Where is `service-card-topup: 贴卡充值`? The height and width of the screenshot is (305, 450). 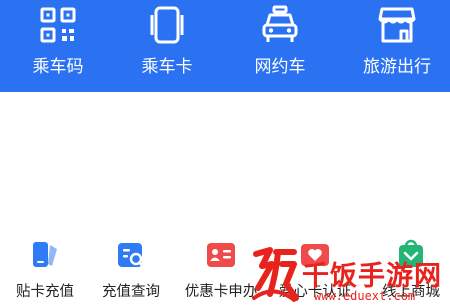 service-card-topup: 贴卡充值 is located at coordinates (45, 270).